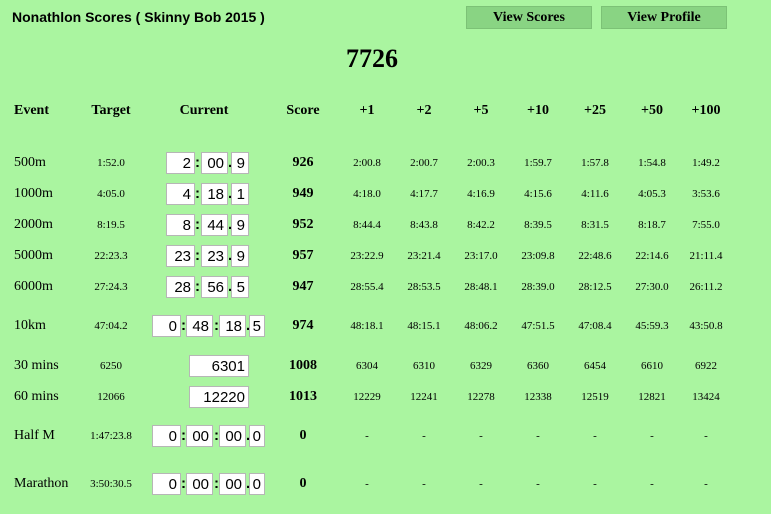 This screenshot has height=514, width=771. Describe the element at coordinates (481, 366) in the screenshot. I see `improvement-value: 6329` at that location.